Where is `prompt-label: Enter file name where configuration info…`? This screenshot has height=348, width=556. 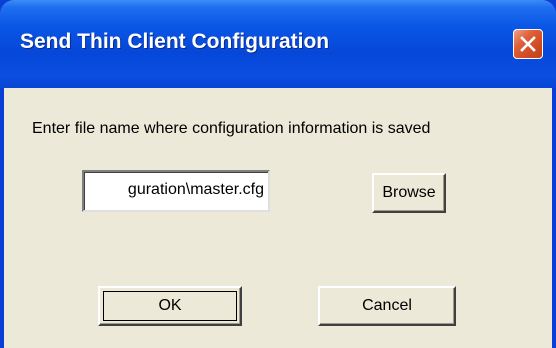
prompt-label: Enter file name where configuration info… is located at coordinates (231, 128).